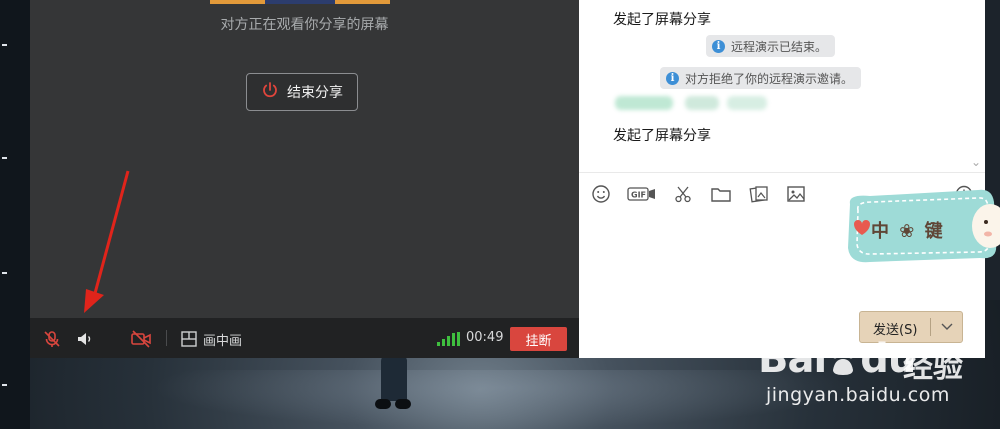 This screenshot has width=1000, height=429. What do you see at coordinates (601, 194) in the screenshot?
I see `emoji-icon` at bounding box center [601, 194].